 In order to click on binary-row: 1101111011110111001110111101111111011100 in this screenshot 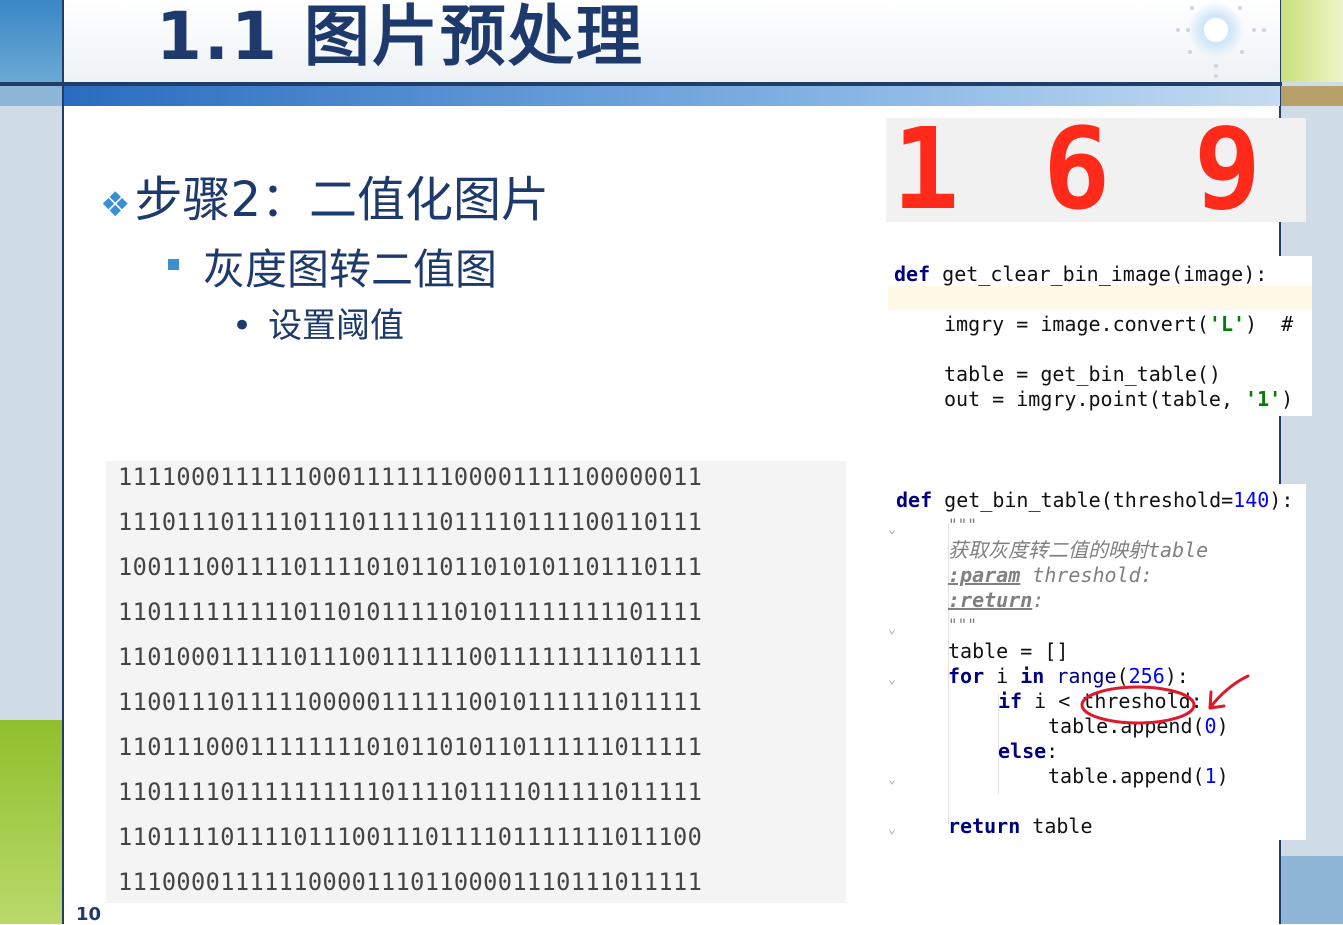, I will do `click(410, 837)`.